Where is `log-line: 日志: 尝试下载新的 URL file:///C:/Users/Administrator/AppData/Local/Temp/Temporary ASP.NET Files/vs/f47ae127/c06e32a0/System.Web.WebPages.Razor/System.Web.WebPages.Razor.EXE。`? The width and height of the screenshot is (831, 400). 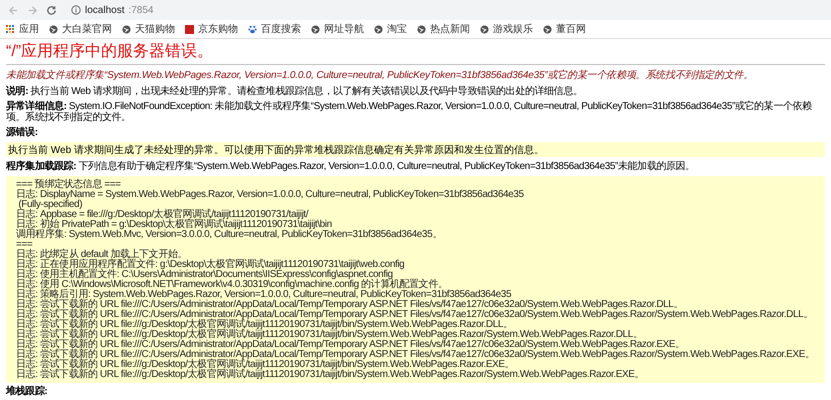
log-line: 日志: 尝试下载新的 URL file:///C:/Users/Administrator/AppData/Local/Temp/Temporary ASP.NET Files/vs/f47ae127/c06e32a0/System.Web.WebPages.Razor/System.Web.WebPages.Razor.EXE。 is located at coordinates (415, 355).